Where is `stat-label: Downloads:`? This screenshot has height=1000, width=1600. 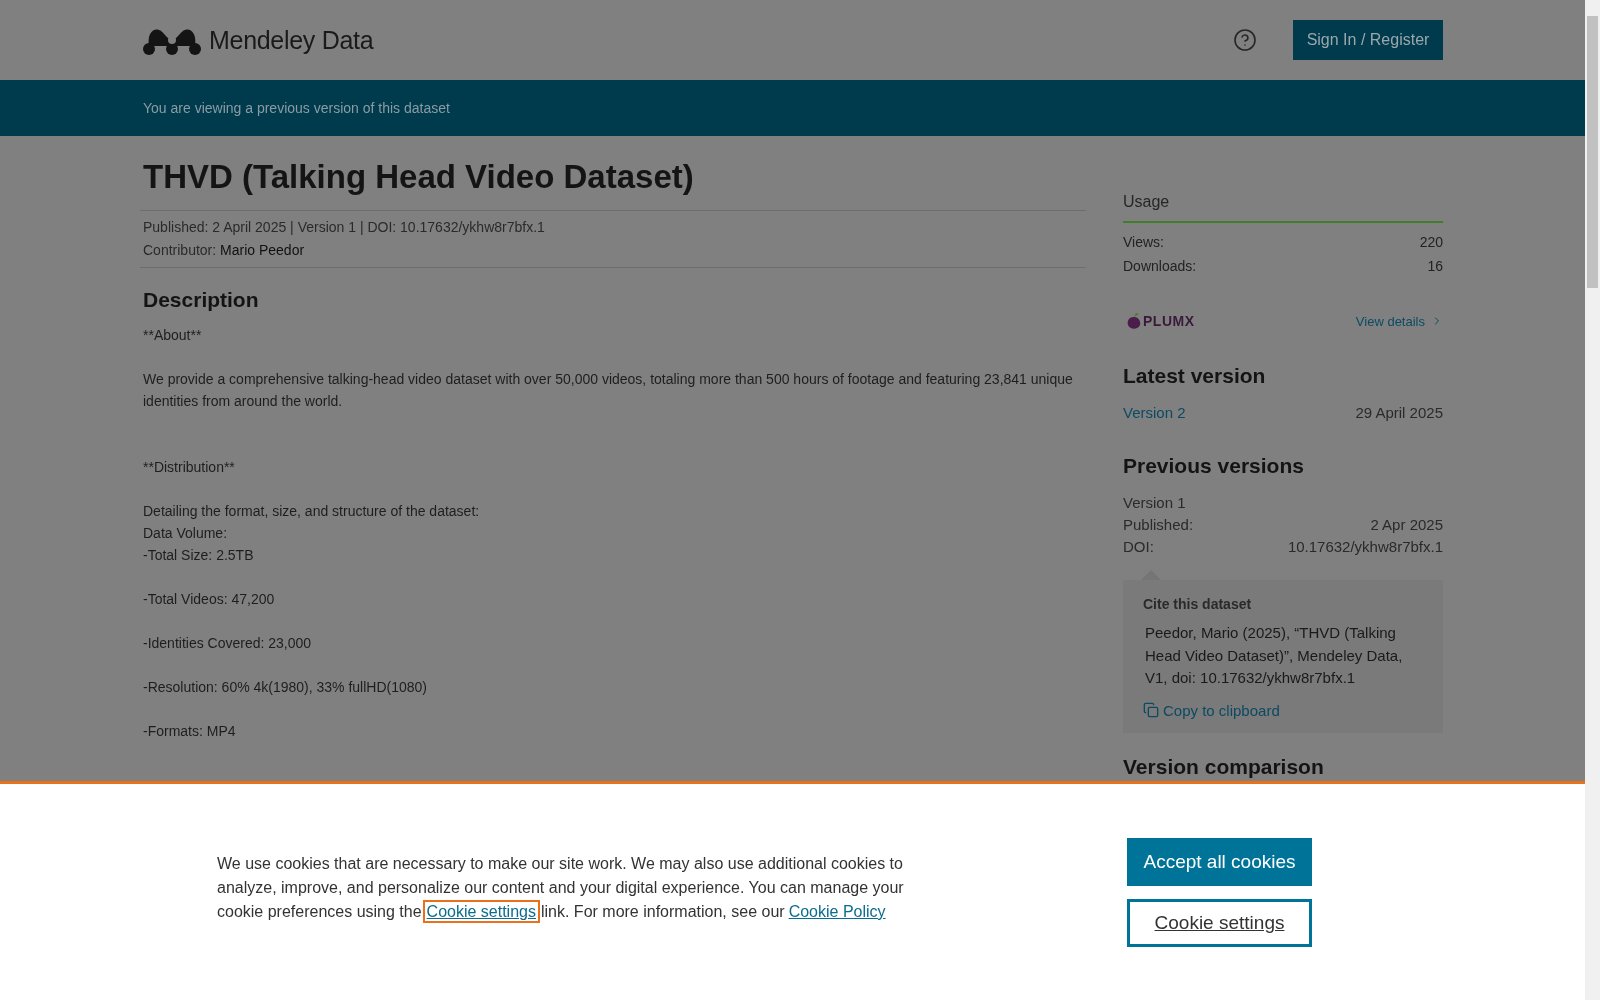 stat-label: Downloads: is located at coordinates (1160, 266).